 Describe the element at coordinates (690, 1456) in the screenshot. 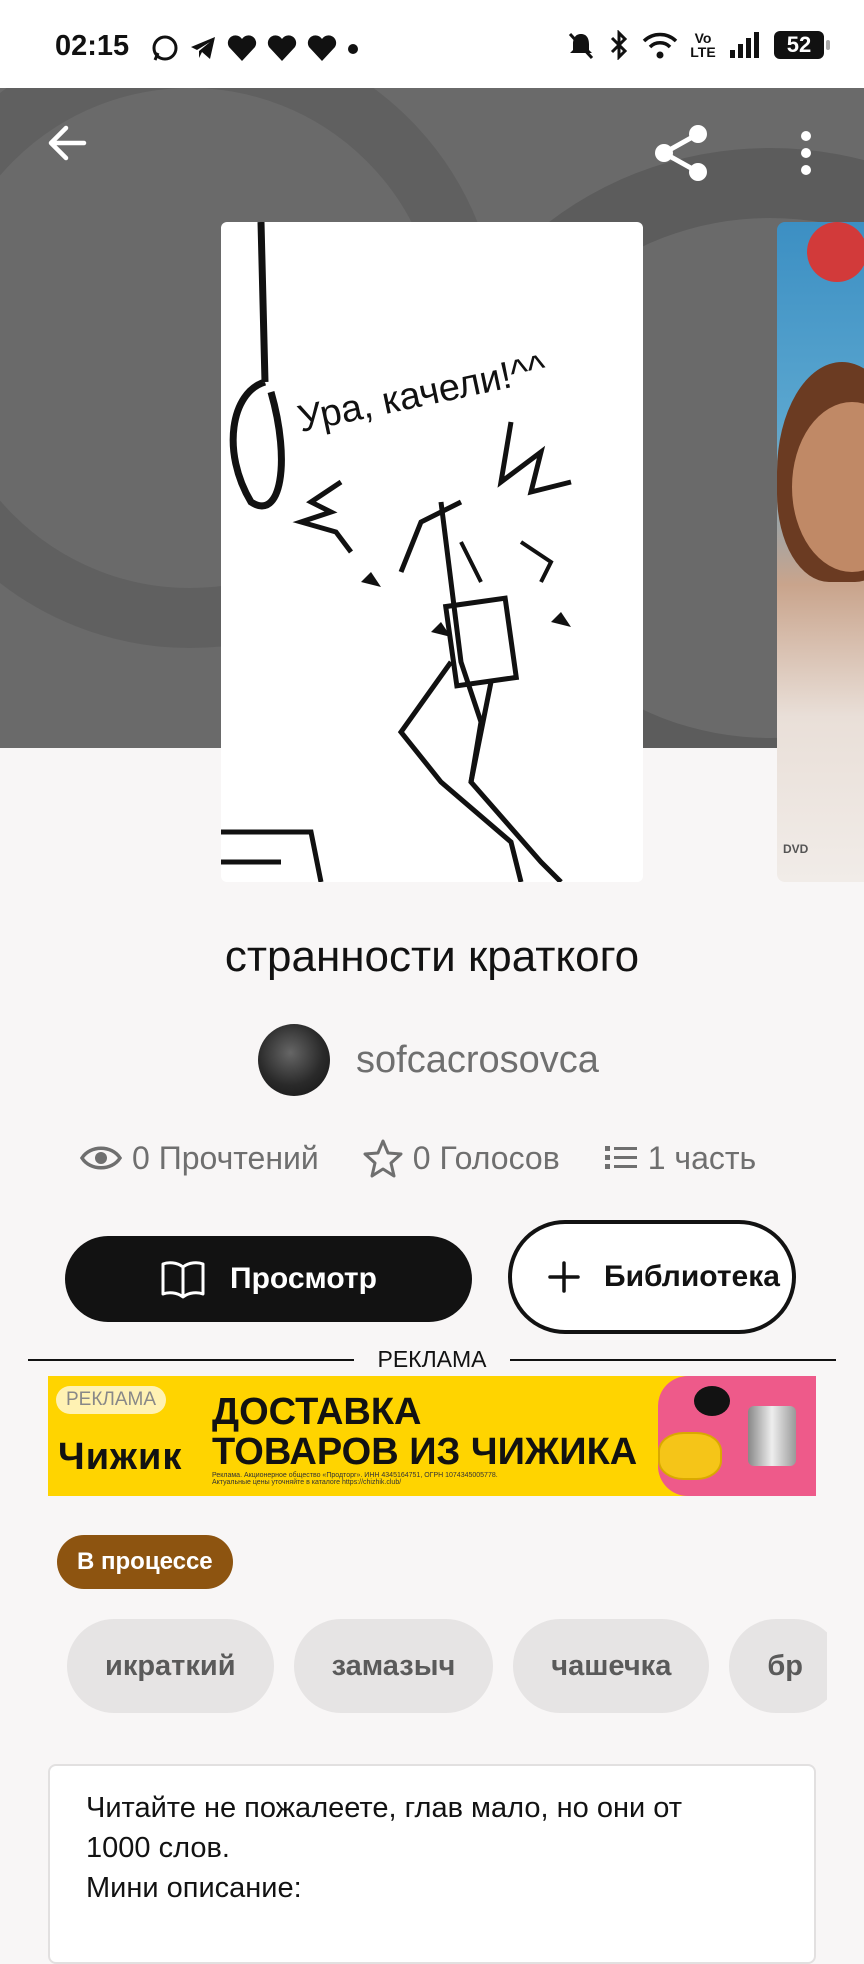

I see `shoe-image` at that location.